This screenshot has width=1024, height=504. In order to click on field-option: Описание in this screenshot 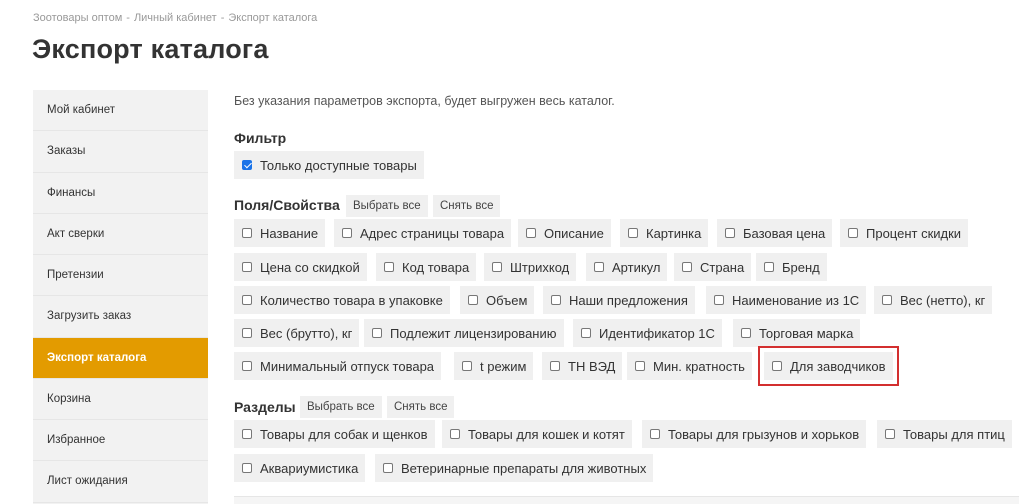, I will do `click(564, 233)`.